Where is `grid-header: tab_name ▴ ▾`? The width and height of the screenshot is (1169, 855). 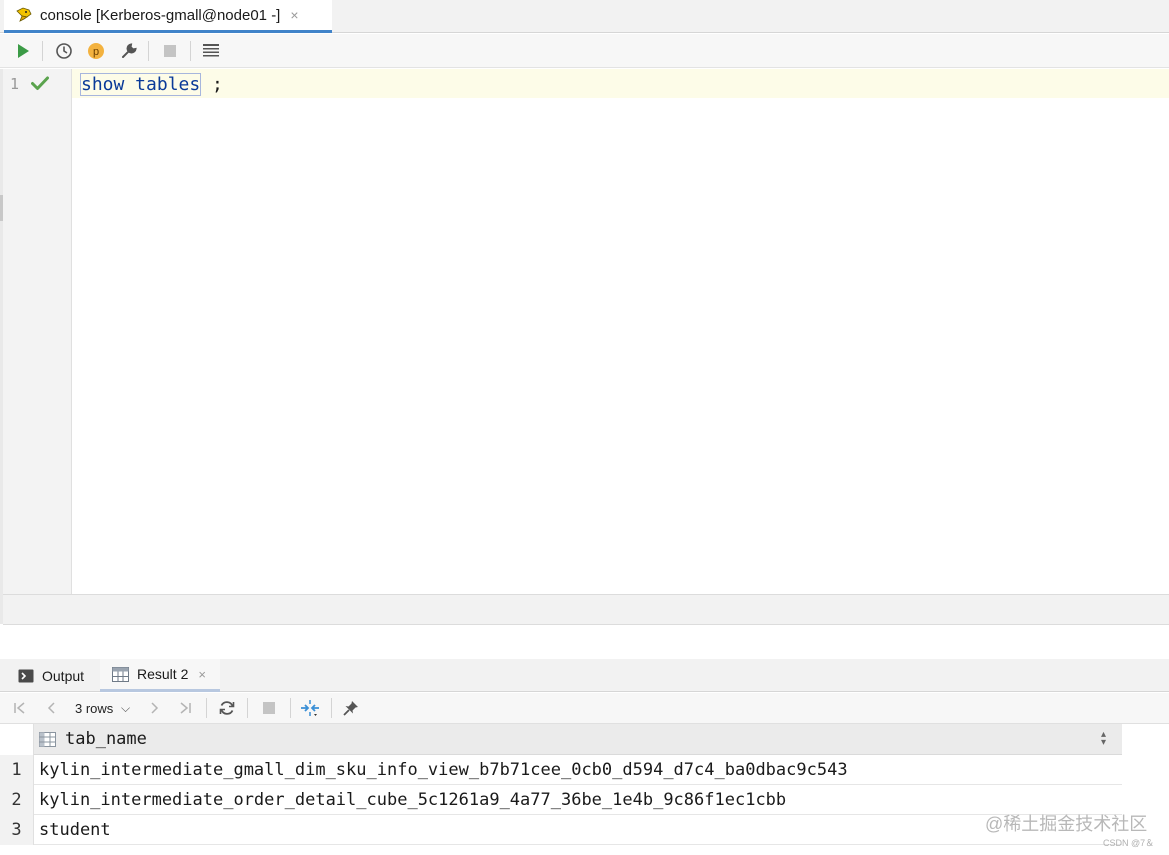
grid-header: tab_name ▴ ▾ is located at coordinates (561, 739).